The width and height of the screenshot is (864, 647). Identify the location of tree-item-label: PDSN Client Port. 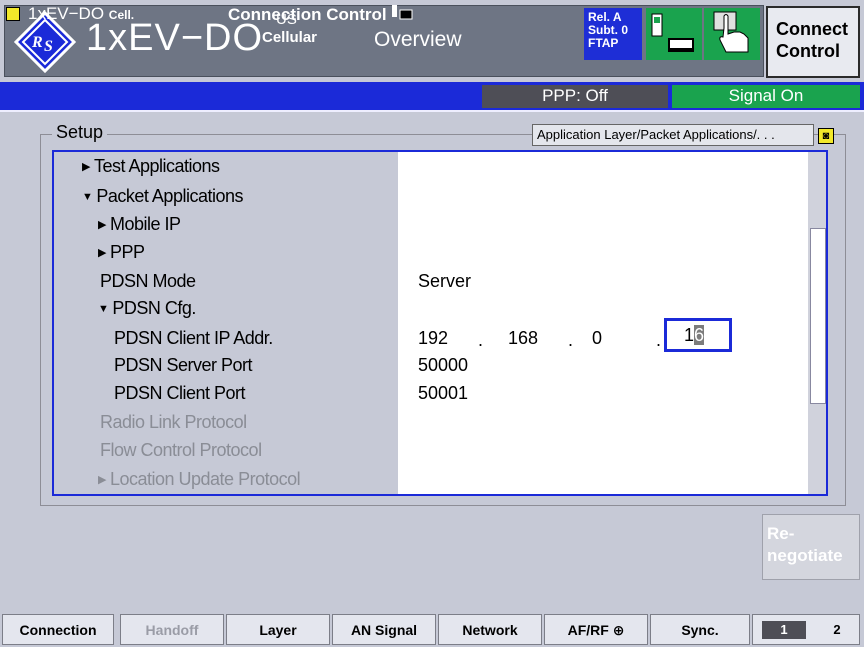
(180, 393).